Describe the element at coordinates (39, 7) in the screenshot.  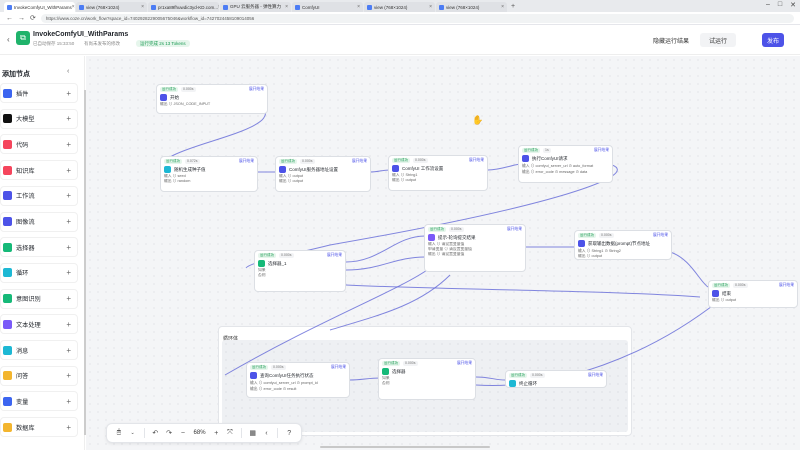
I see `browser-tab: InvokeComfyUI_WithParams ×` at that location.